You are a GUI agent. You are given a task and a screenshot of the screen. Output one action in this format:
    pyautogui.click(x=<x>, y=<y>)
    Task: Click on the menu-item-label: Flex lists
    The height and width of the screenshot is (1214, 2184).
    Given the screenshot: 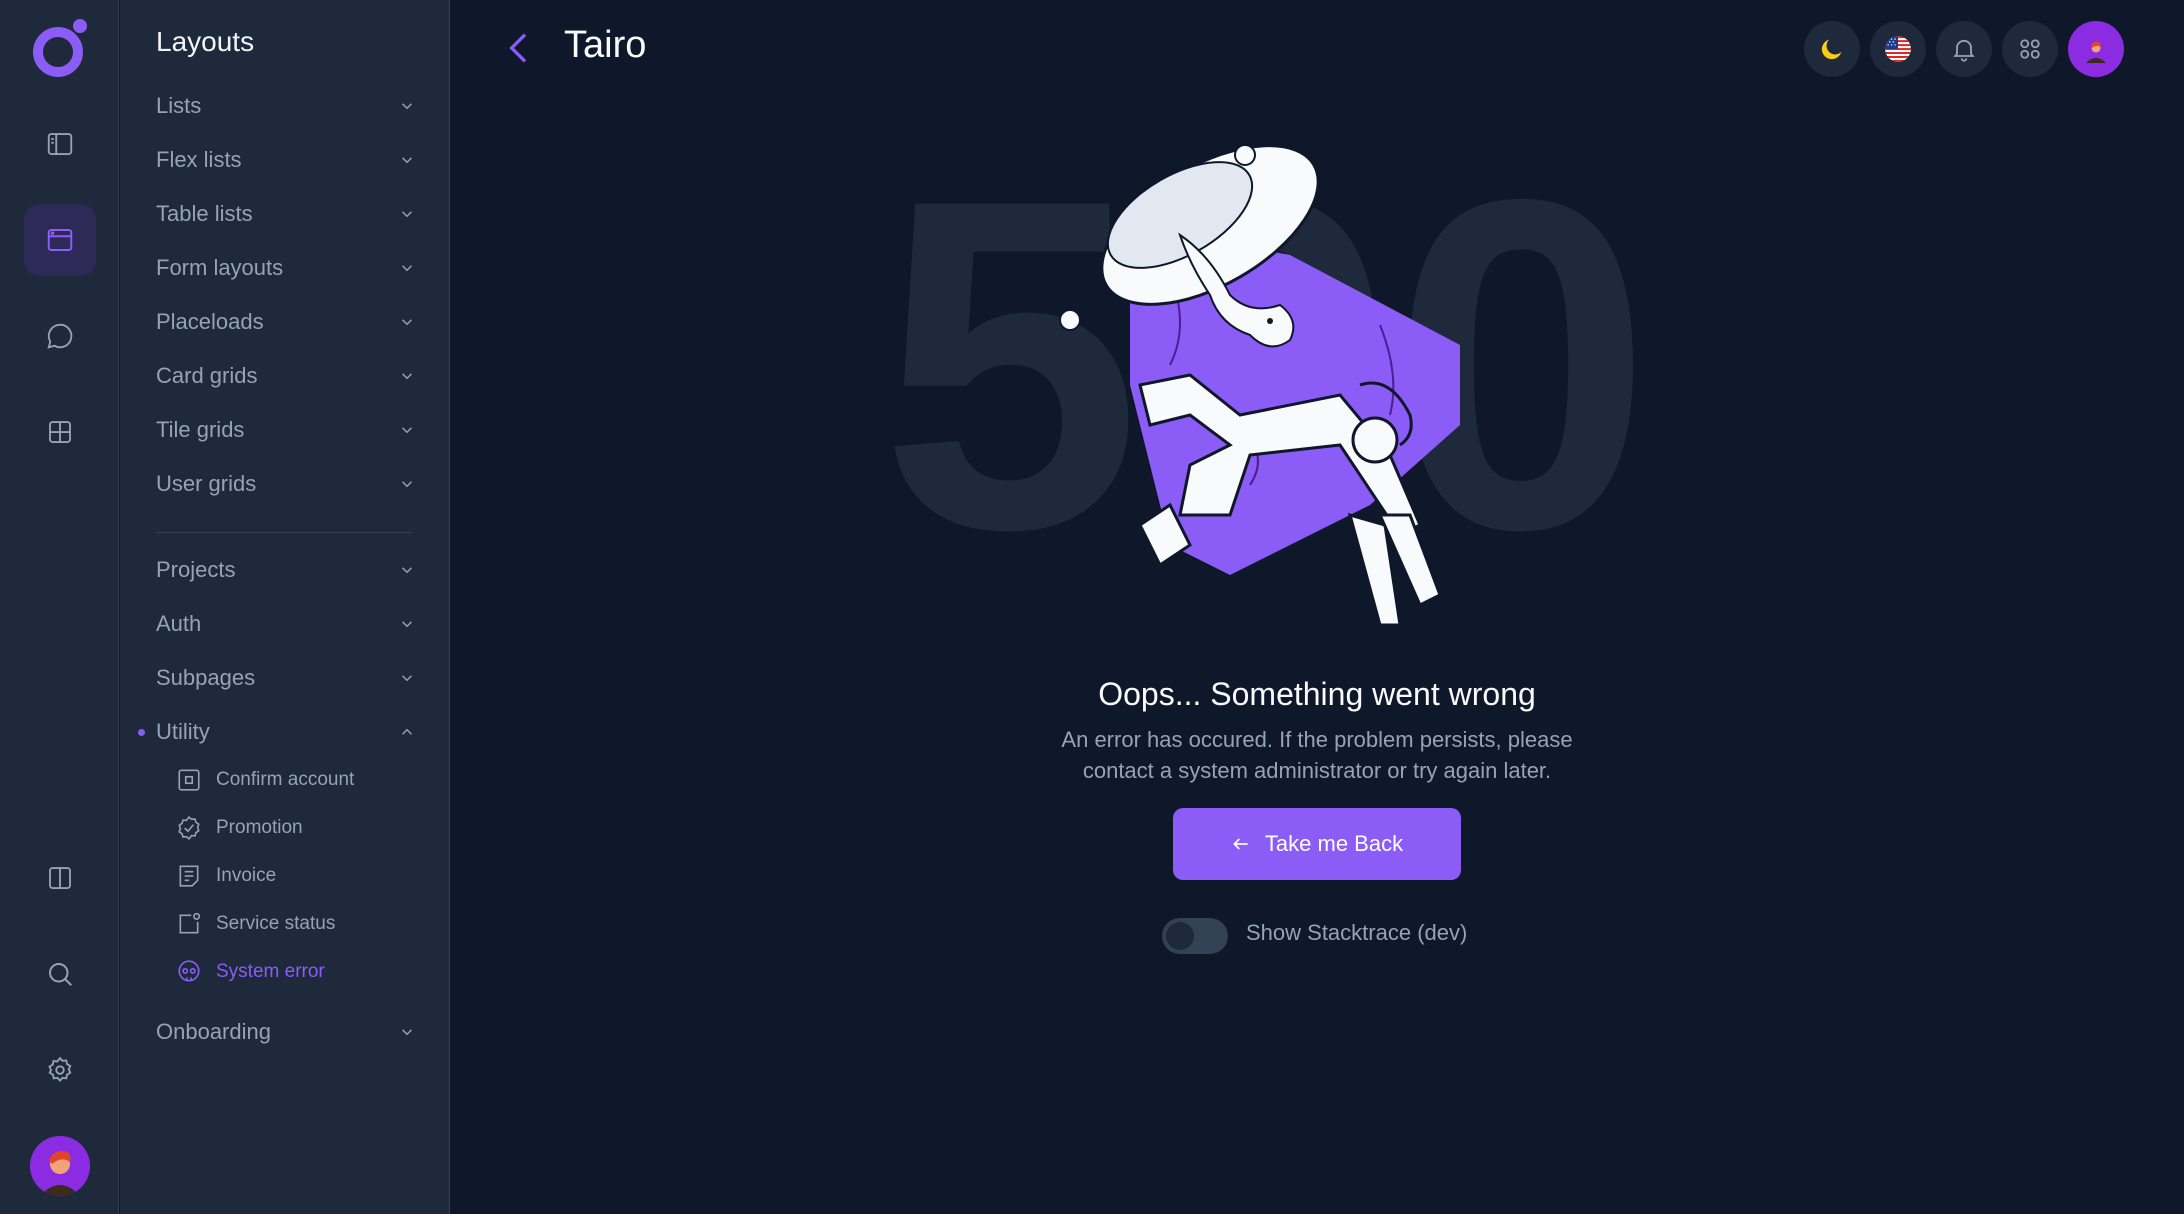 What is the action you would take?
    pyautogui.click(x=199, y=159)
    